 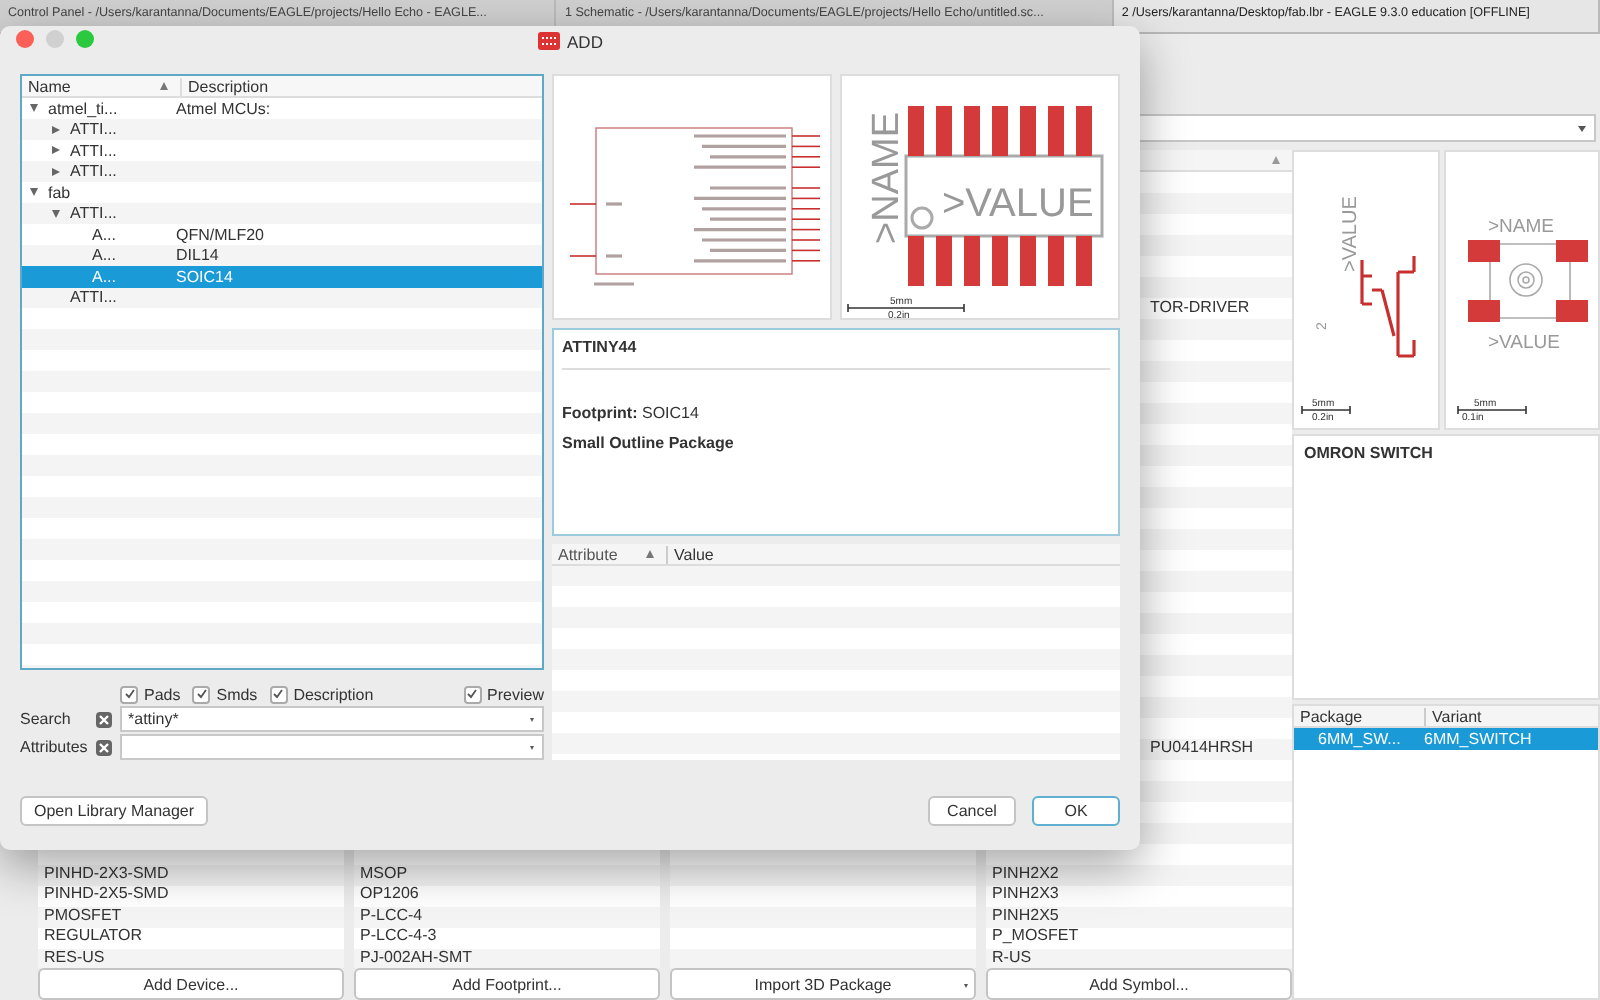 I want to click on open-library-manager-button: Open Library Manager, so click(x=114, y=811).